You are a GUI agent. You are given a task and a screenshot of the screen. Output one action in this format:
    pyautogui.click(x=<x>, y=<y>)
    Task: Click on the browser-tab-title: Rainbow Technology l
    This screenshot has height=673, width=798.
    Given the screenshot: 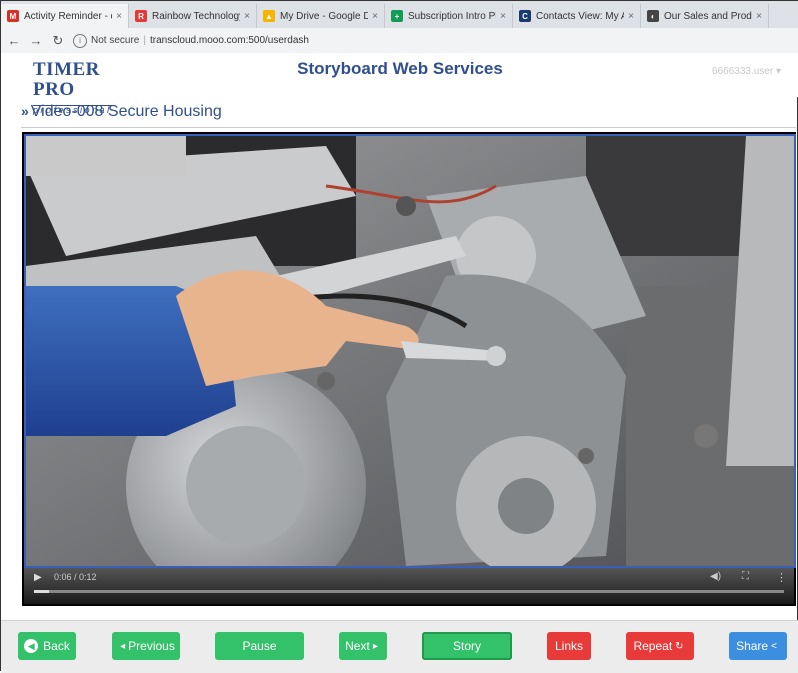 What is the action you would take?
    pyautogui.click(x=196, y=16)
    